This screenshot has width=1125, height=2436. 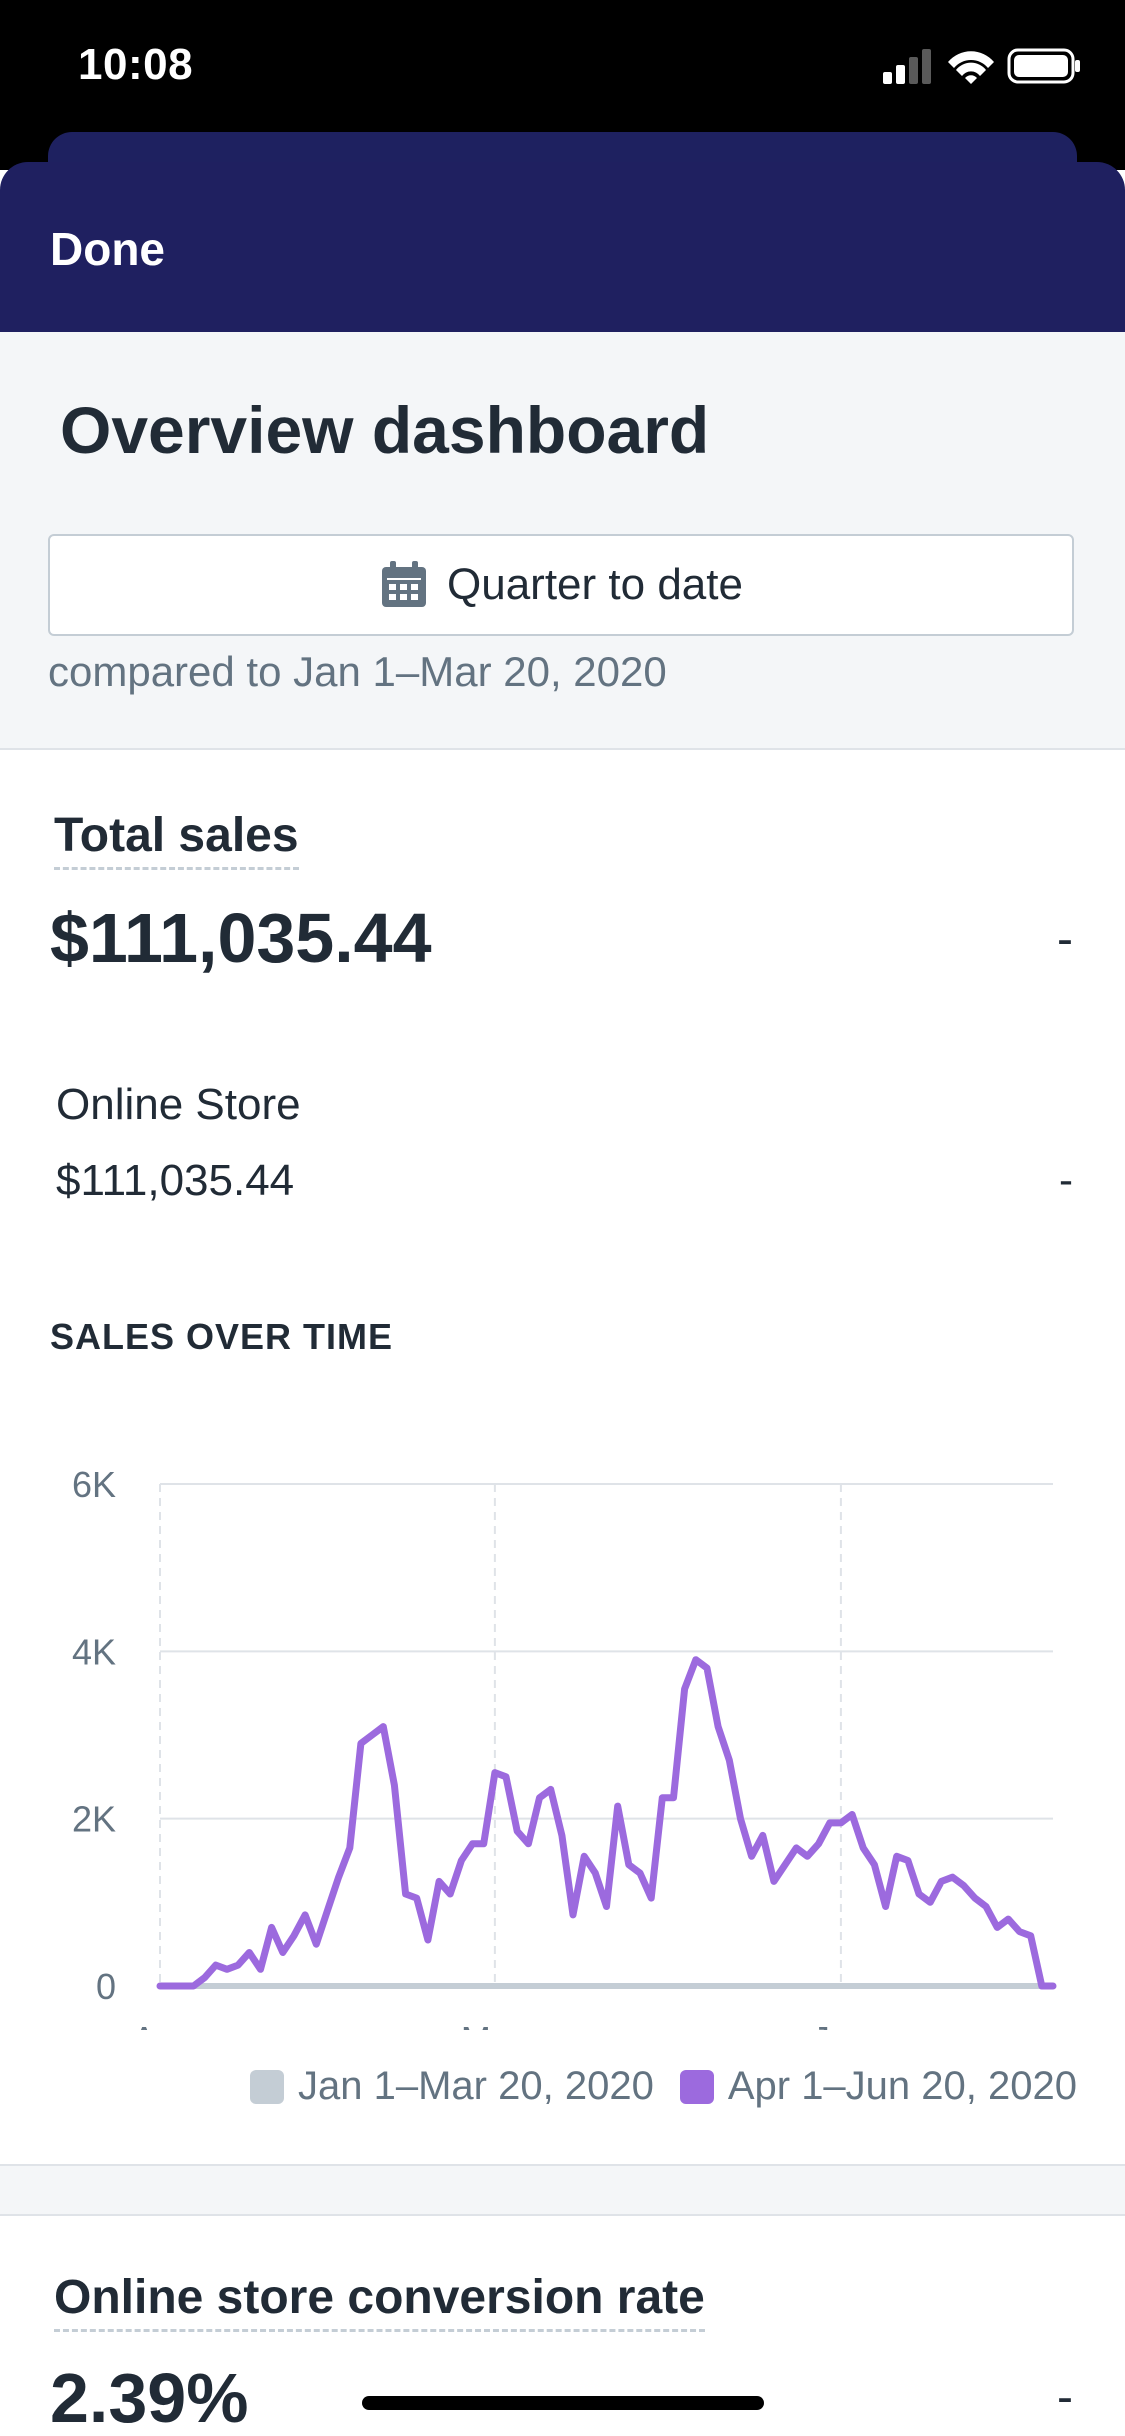 What do you see at coordinates (1065, 939) in the screenshot?
I see `total-sales-change: -` at bounding box center [1065, 939].